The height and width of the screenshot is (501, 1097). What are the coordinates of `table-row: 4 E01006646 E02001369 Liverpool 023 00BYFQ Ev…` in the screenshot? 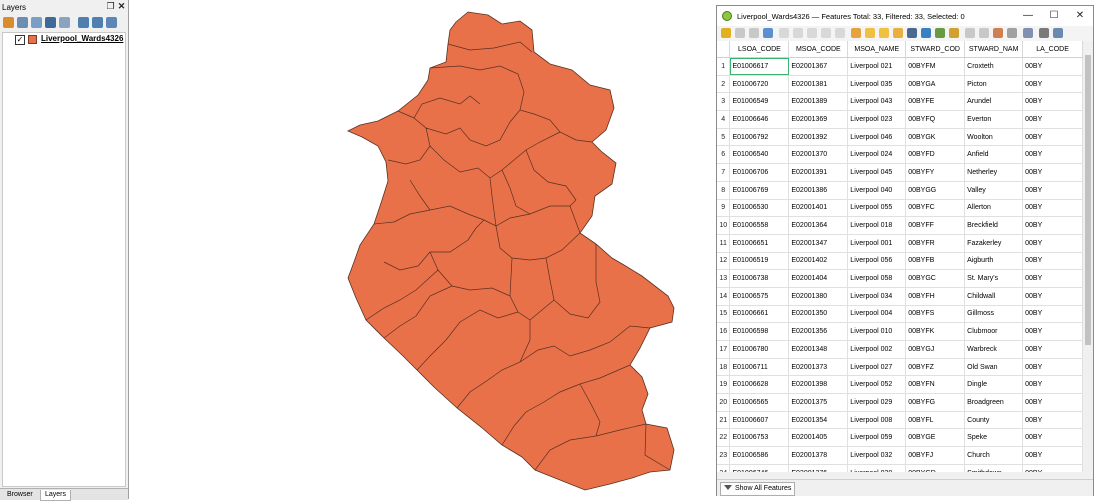 It's located at (900, 119).